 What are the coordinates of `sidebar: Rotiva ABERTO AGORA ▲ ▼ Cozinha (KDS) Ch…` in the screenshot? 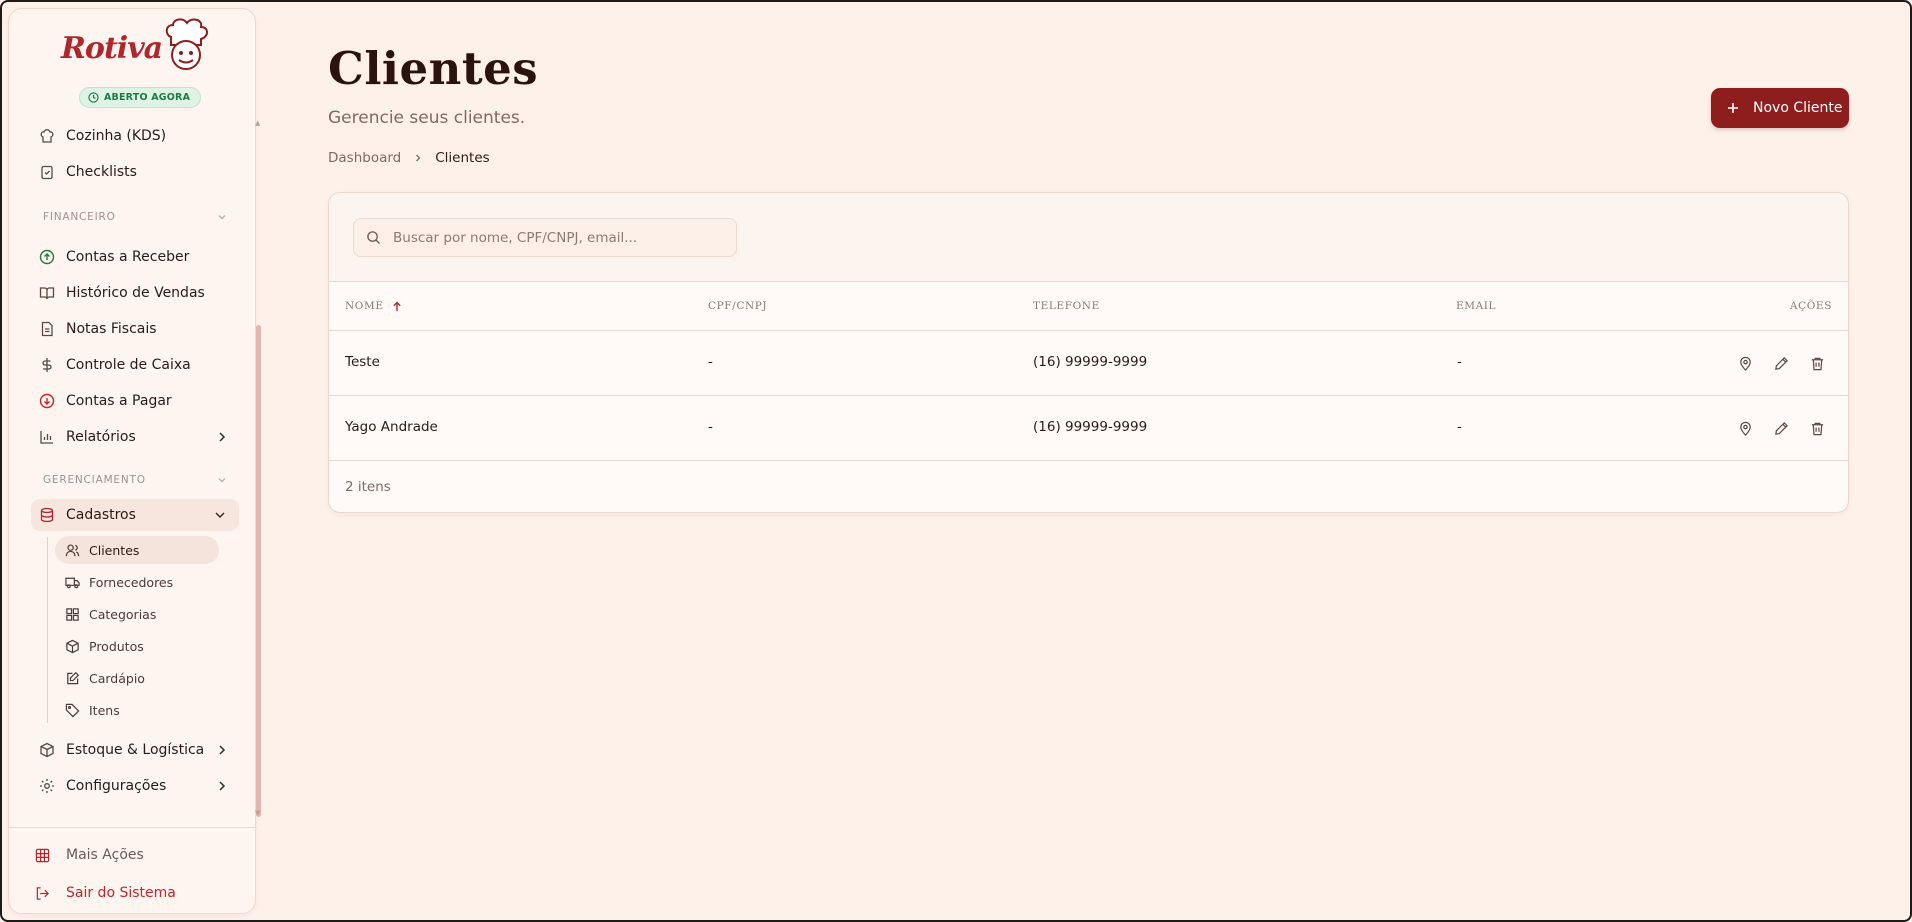 It's located at (134, 461).